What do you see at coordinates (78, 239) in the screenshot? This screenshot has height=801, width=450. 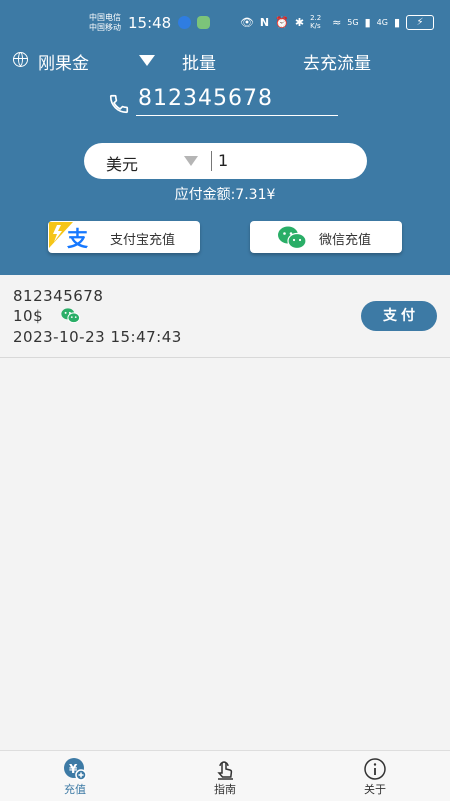 I see `svg-text: 支` at bounding box center [78, 239].